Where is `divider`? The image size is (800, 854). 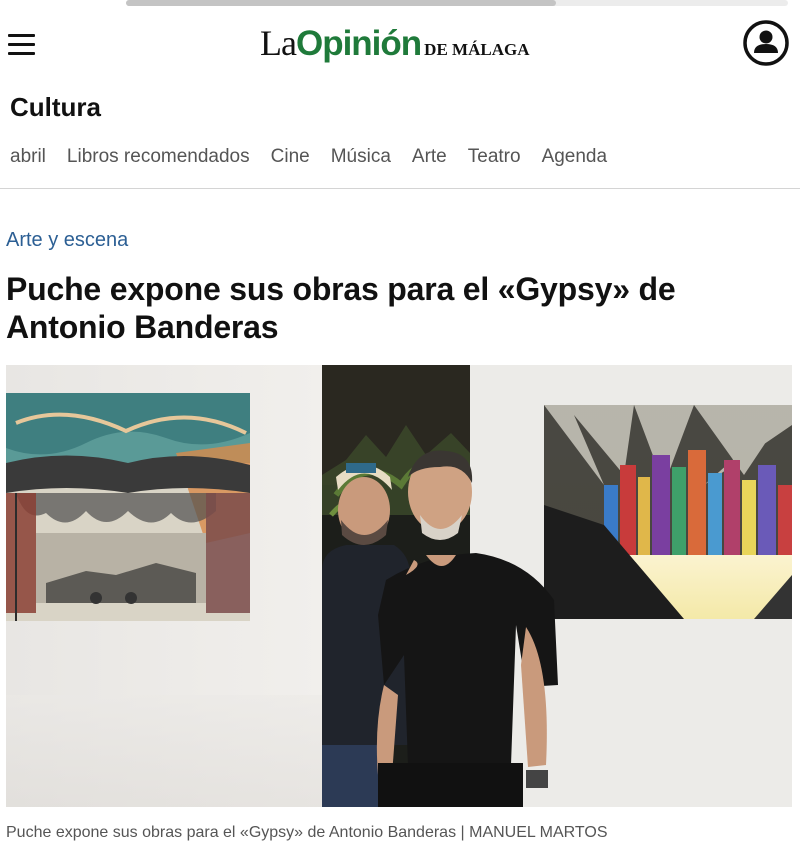
divider is located at coordinates (400, 188).